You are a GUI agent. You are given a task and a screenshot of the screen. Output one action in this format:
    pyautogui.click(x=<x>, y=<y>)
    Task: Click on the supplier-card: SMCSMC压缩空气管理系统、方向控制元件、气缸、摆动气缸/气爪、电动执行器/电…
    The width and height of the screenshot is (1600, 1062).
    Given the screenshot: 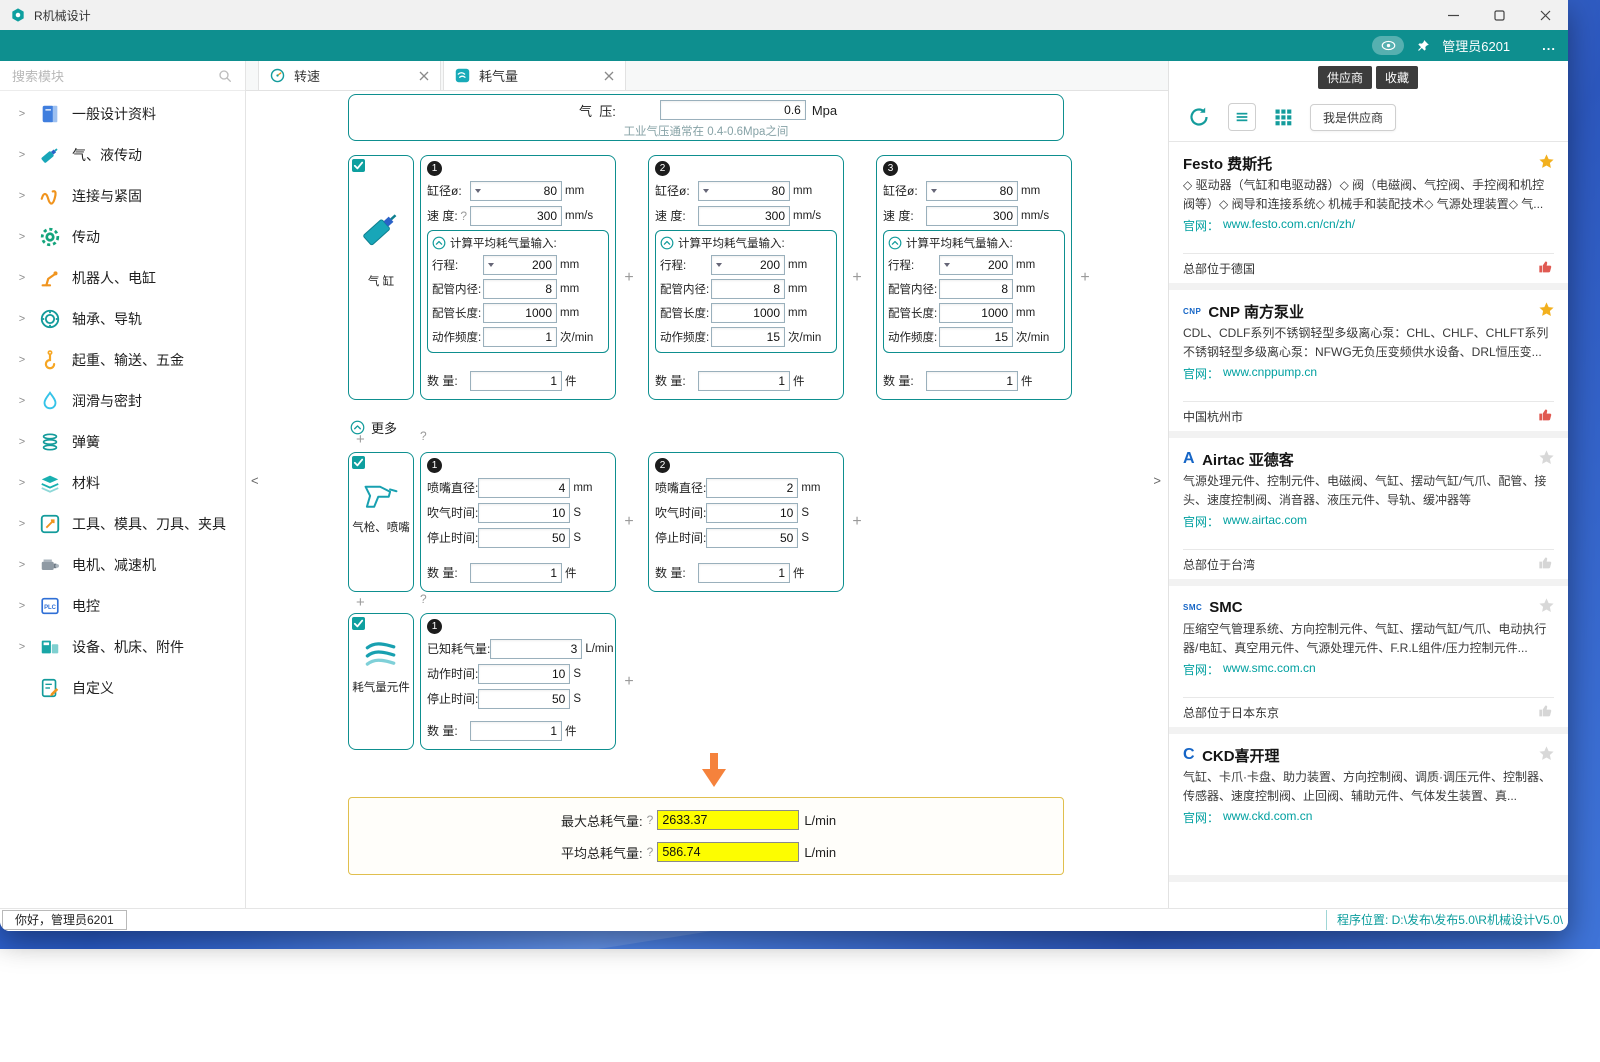 What is the action you would take?
    pyautogui.click(x=1368, y=660)
    